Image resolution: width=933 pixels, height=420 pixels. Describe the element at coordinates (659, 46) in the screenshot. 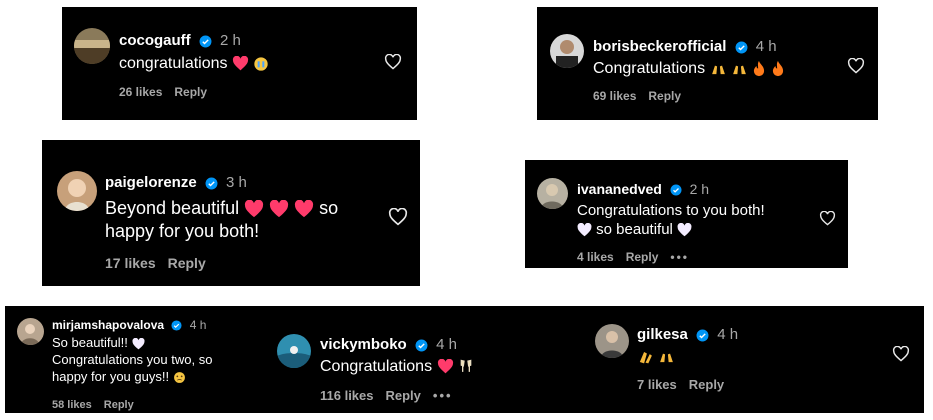

I see `username-text: borisbeckerofficial` at that location.